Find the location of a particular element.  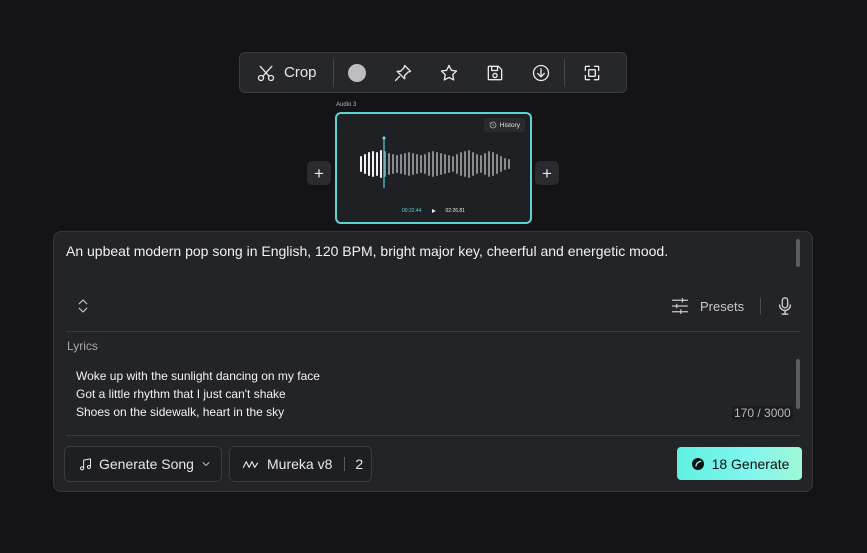

sliders-icon is located at coordinates (680, 306).